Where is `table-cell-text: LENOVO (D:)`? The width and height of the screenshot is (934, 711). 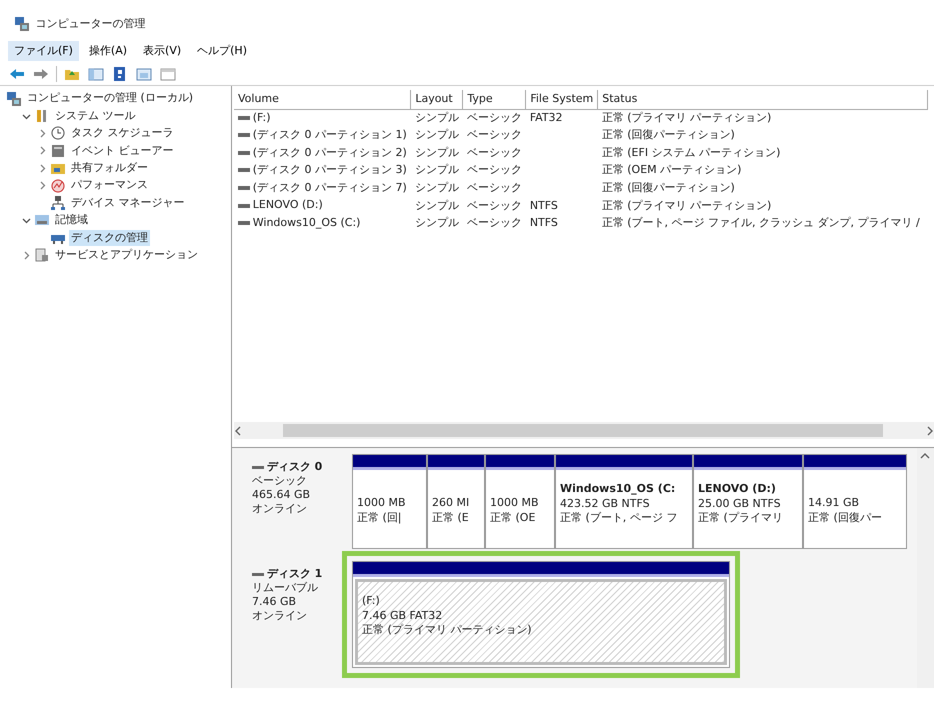
table-cell-text: LENOVO (D:) is located at coordinates (287, 205).